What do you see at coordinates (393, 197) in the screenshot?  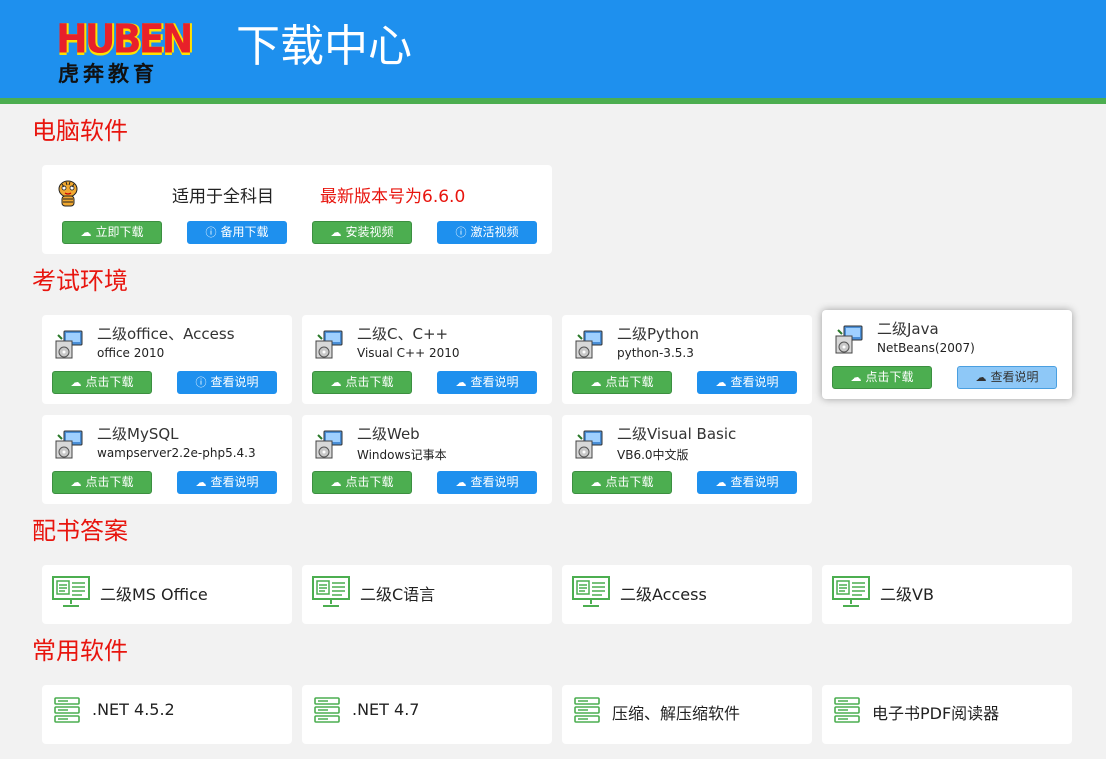 I see `software-version: 最新版本号为6.6.0` at bounding box center [393, 197].